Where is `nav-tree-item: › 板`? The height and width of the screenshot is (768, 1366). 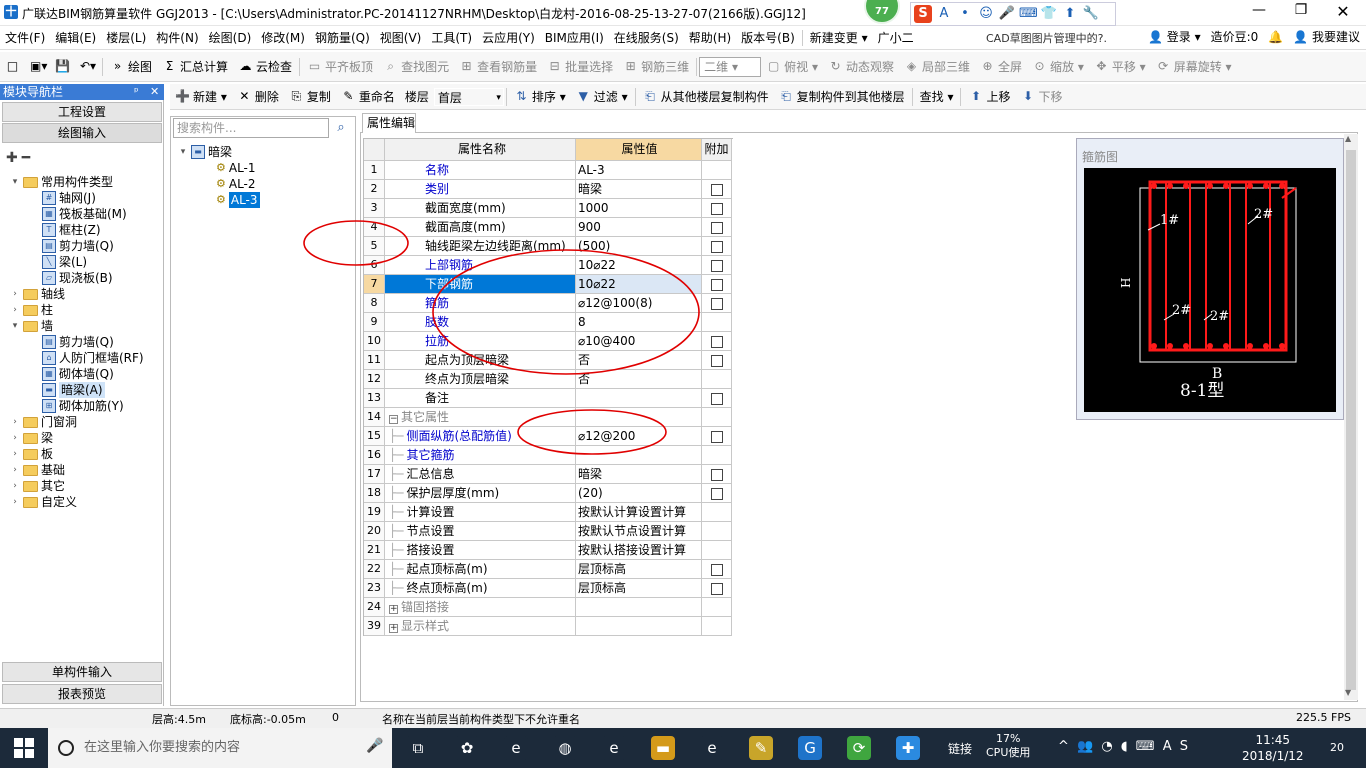
nav-tree-item: › 板 is located at coordinates (31, 454).